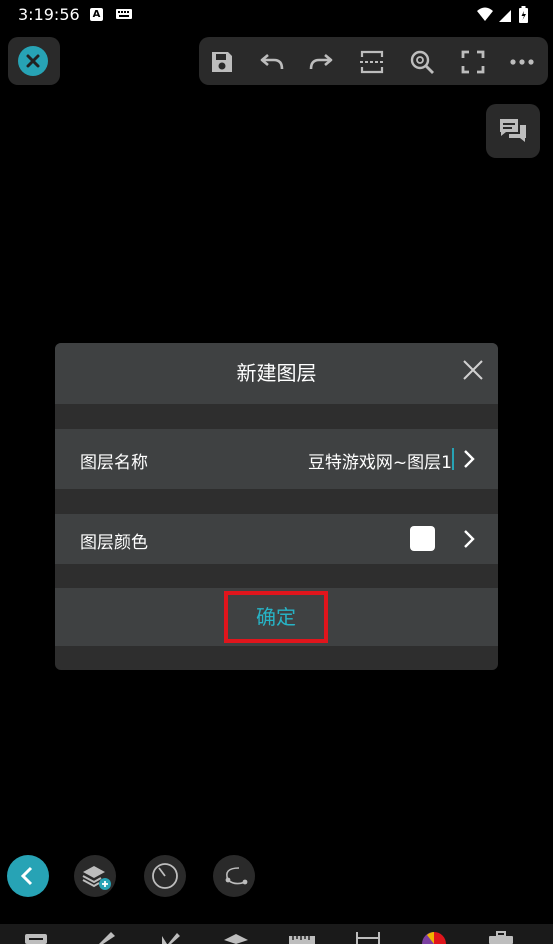  I want to click on edit-icon, so click(170, 937).